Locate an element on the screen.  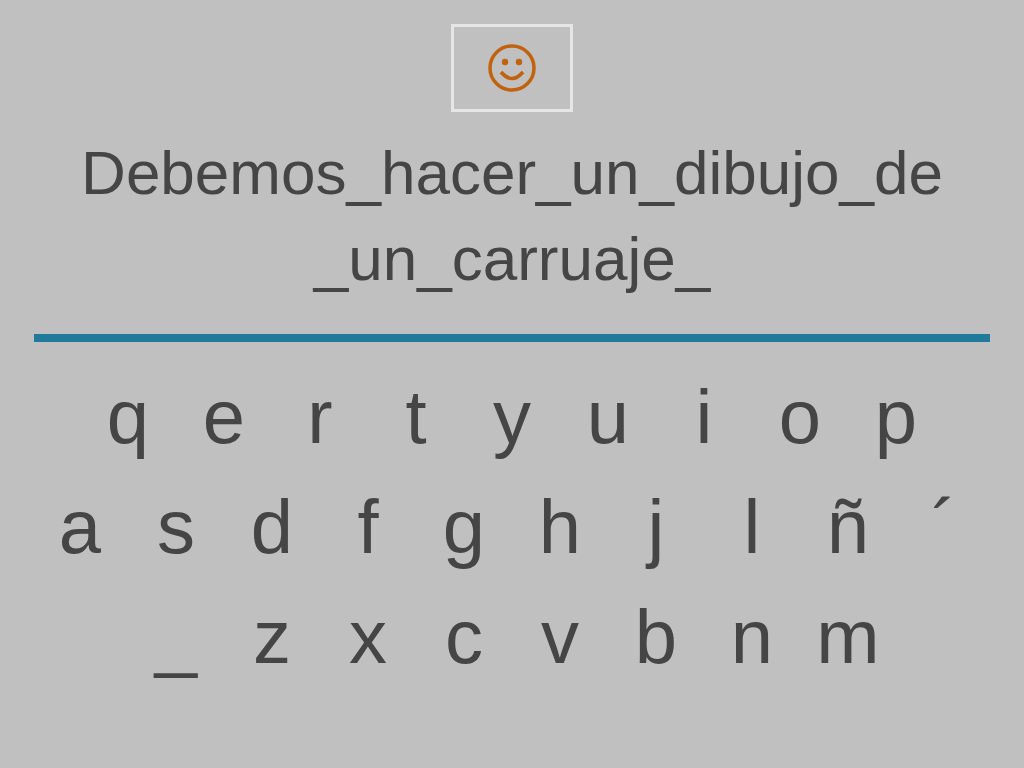
letter-key: a is located at coordinates (80, 527).